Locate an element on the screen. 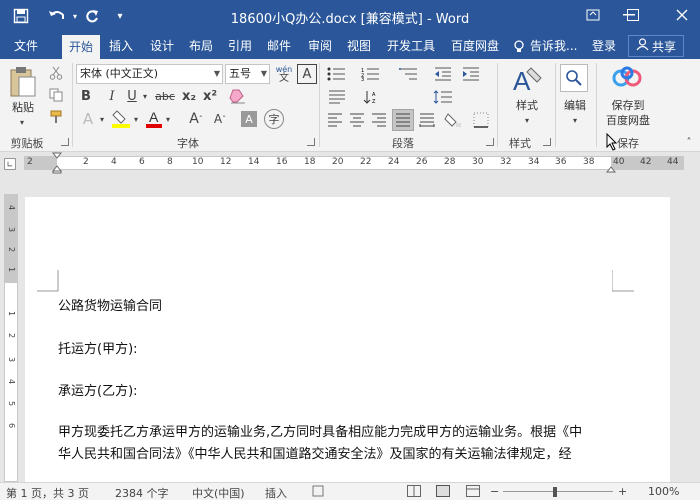 The width and height of the screenshot is (700, 500). char-border-icon: A is located at coordinates (307, 74).